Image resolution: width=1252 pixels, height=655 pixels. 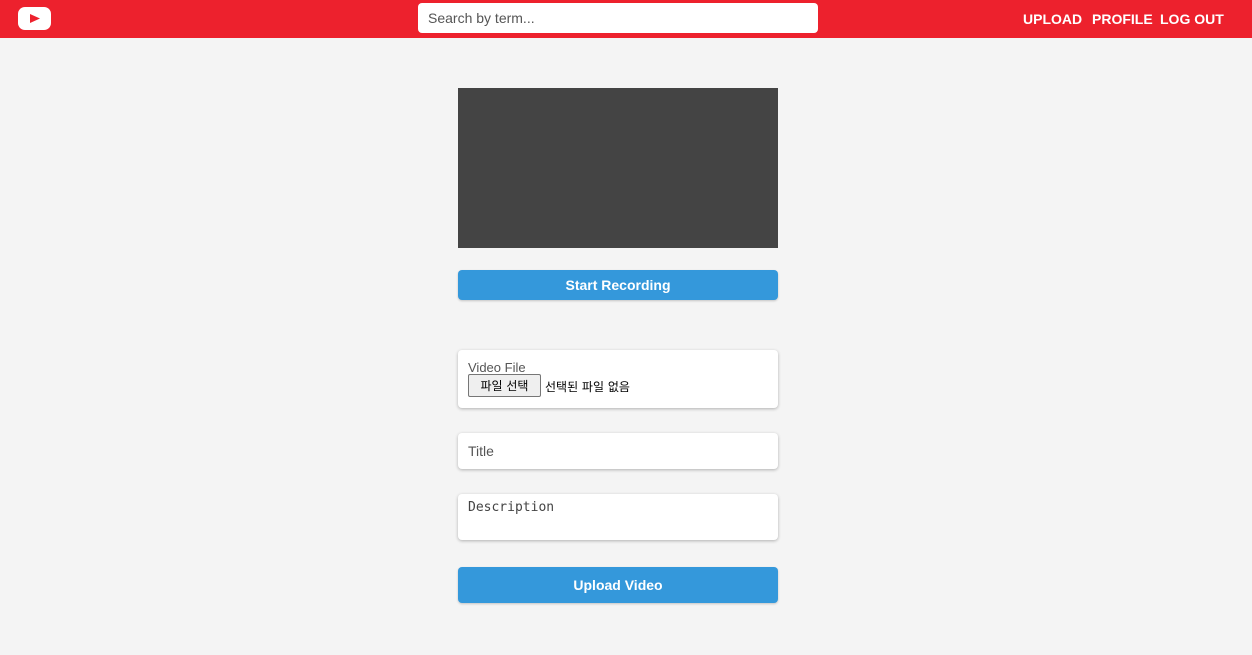 What do you see at coordinates (1192, 19) in the screenshot?
I see `nav-logout-link: LOG OUT` at bounding box center [1192, 19].